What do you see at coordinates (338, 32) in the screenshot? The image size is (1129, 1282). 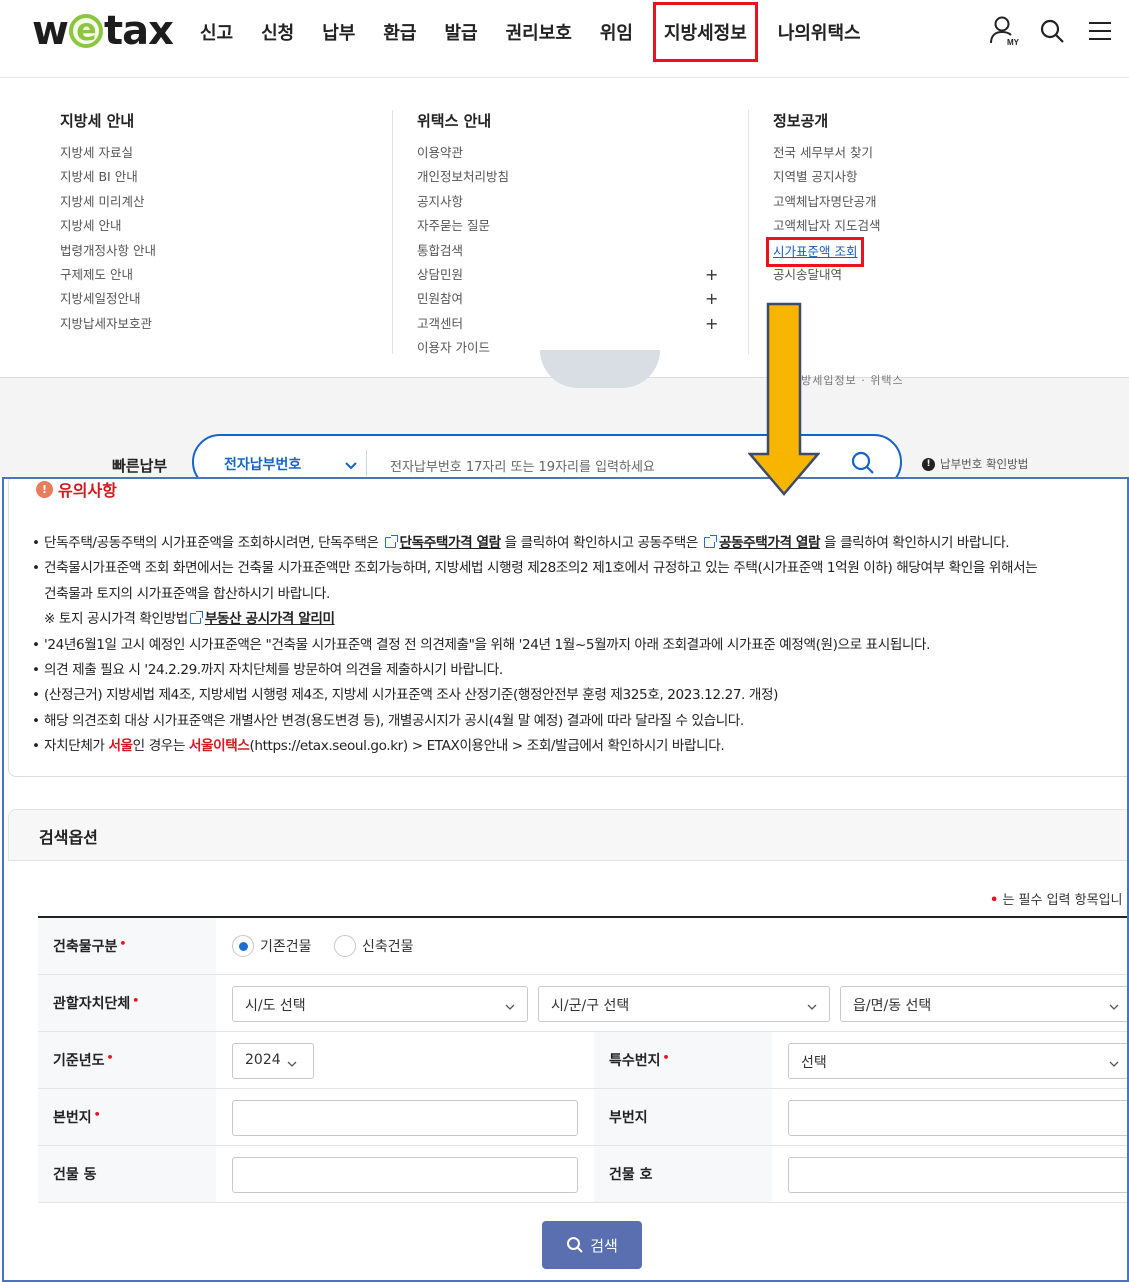 I see `nav-item-payment: 납부` at bounding box center [338, 32].